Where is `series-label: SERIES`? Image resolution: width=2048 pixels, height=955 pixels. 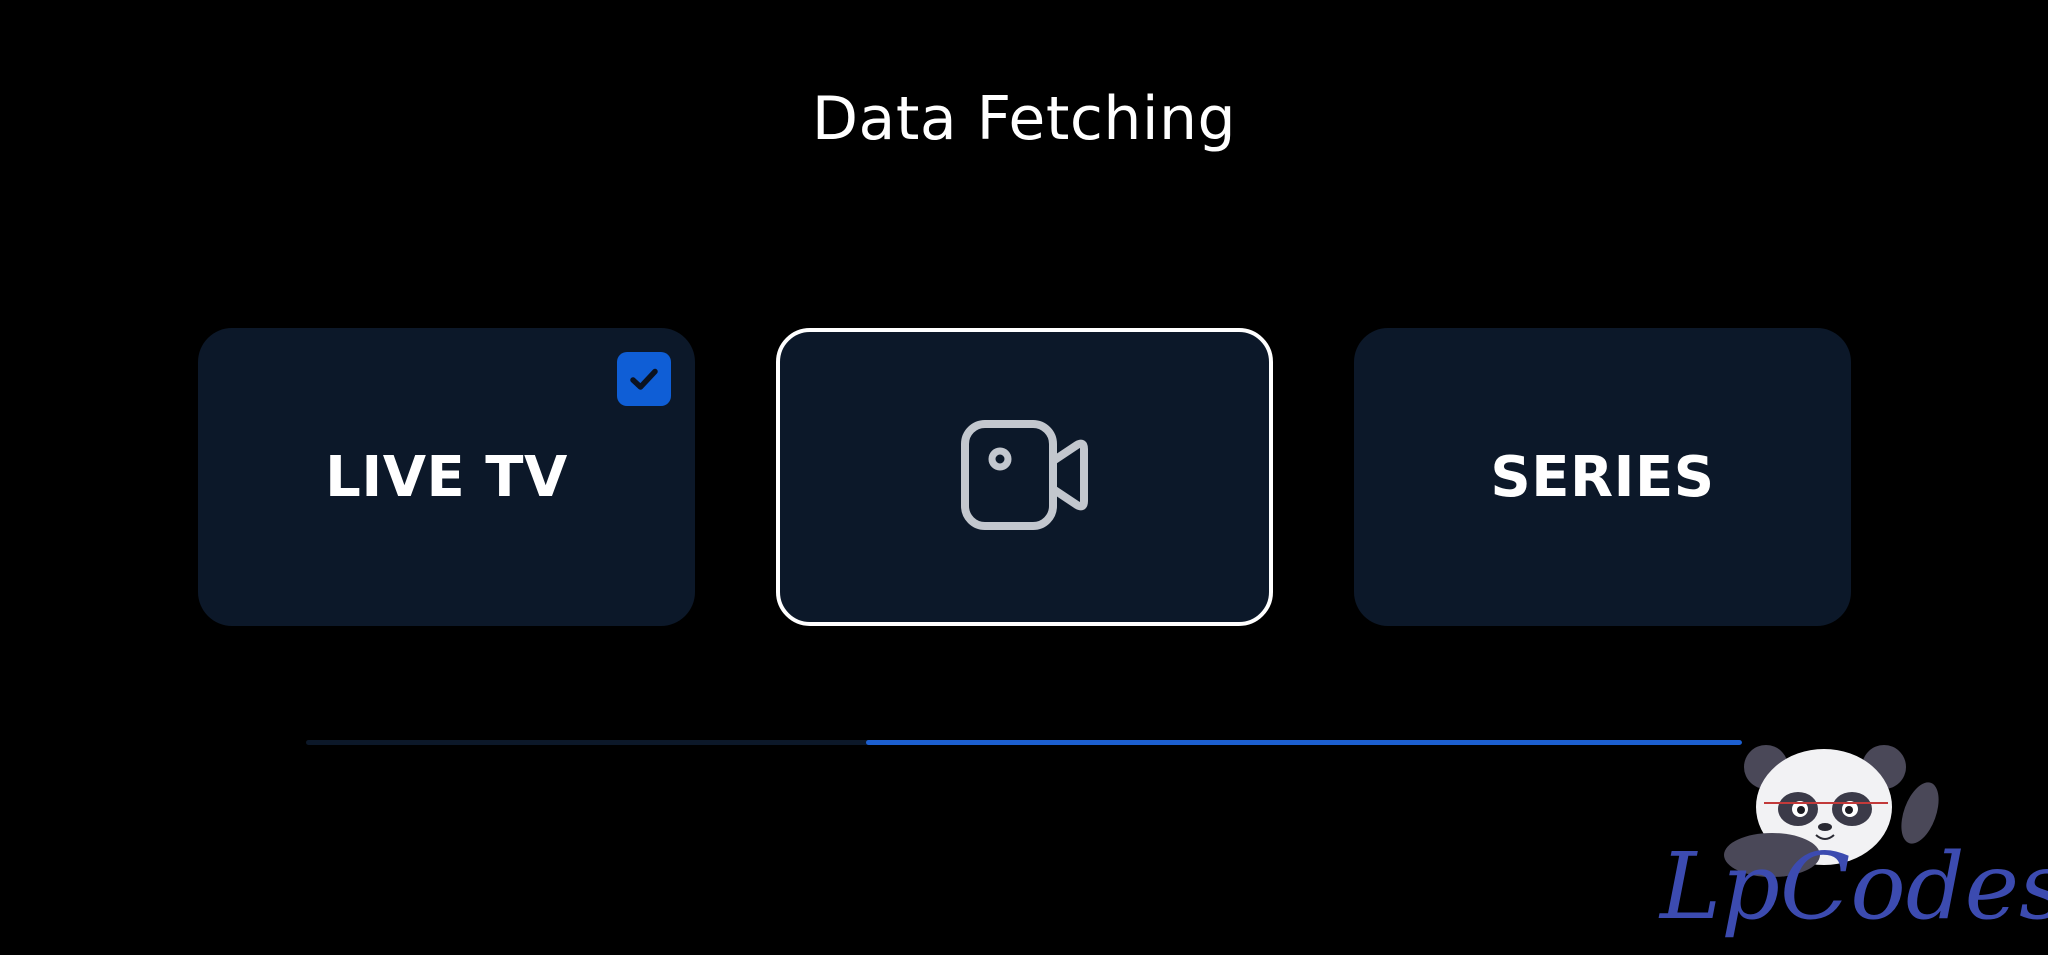 series-label: SERIES is located at coordinates (1602, 477).